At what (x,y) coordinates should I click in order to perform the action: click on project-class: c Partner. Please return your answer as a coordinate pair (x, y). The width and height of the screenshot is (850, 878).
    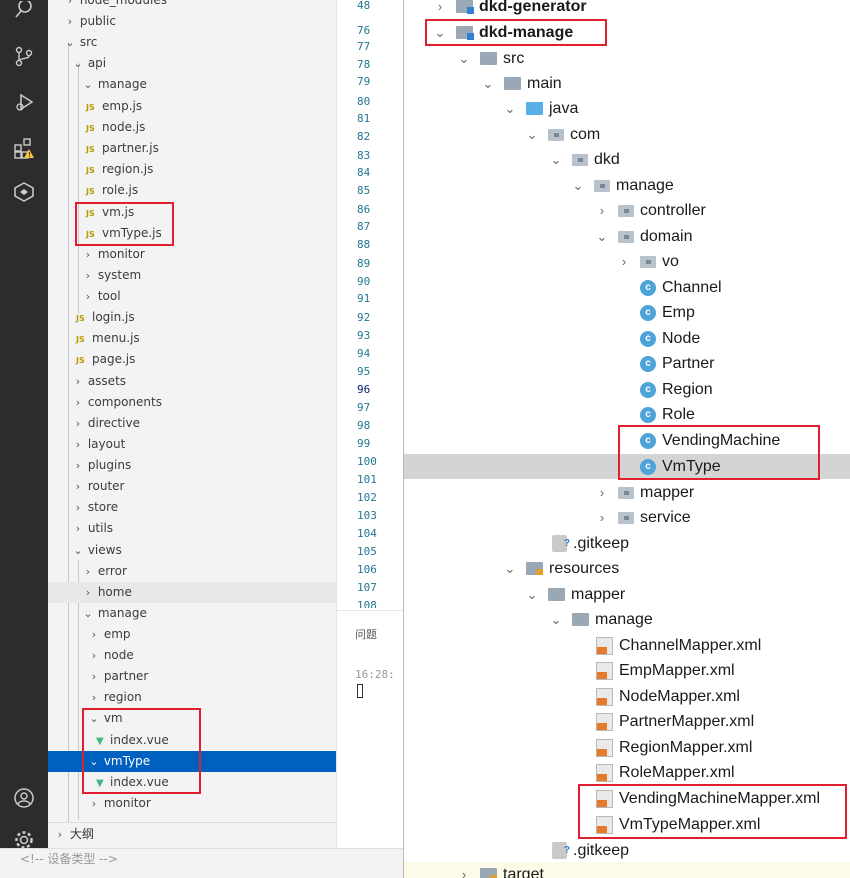
    Looking at the image, I should click on (677, 363).